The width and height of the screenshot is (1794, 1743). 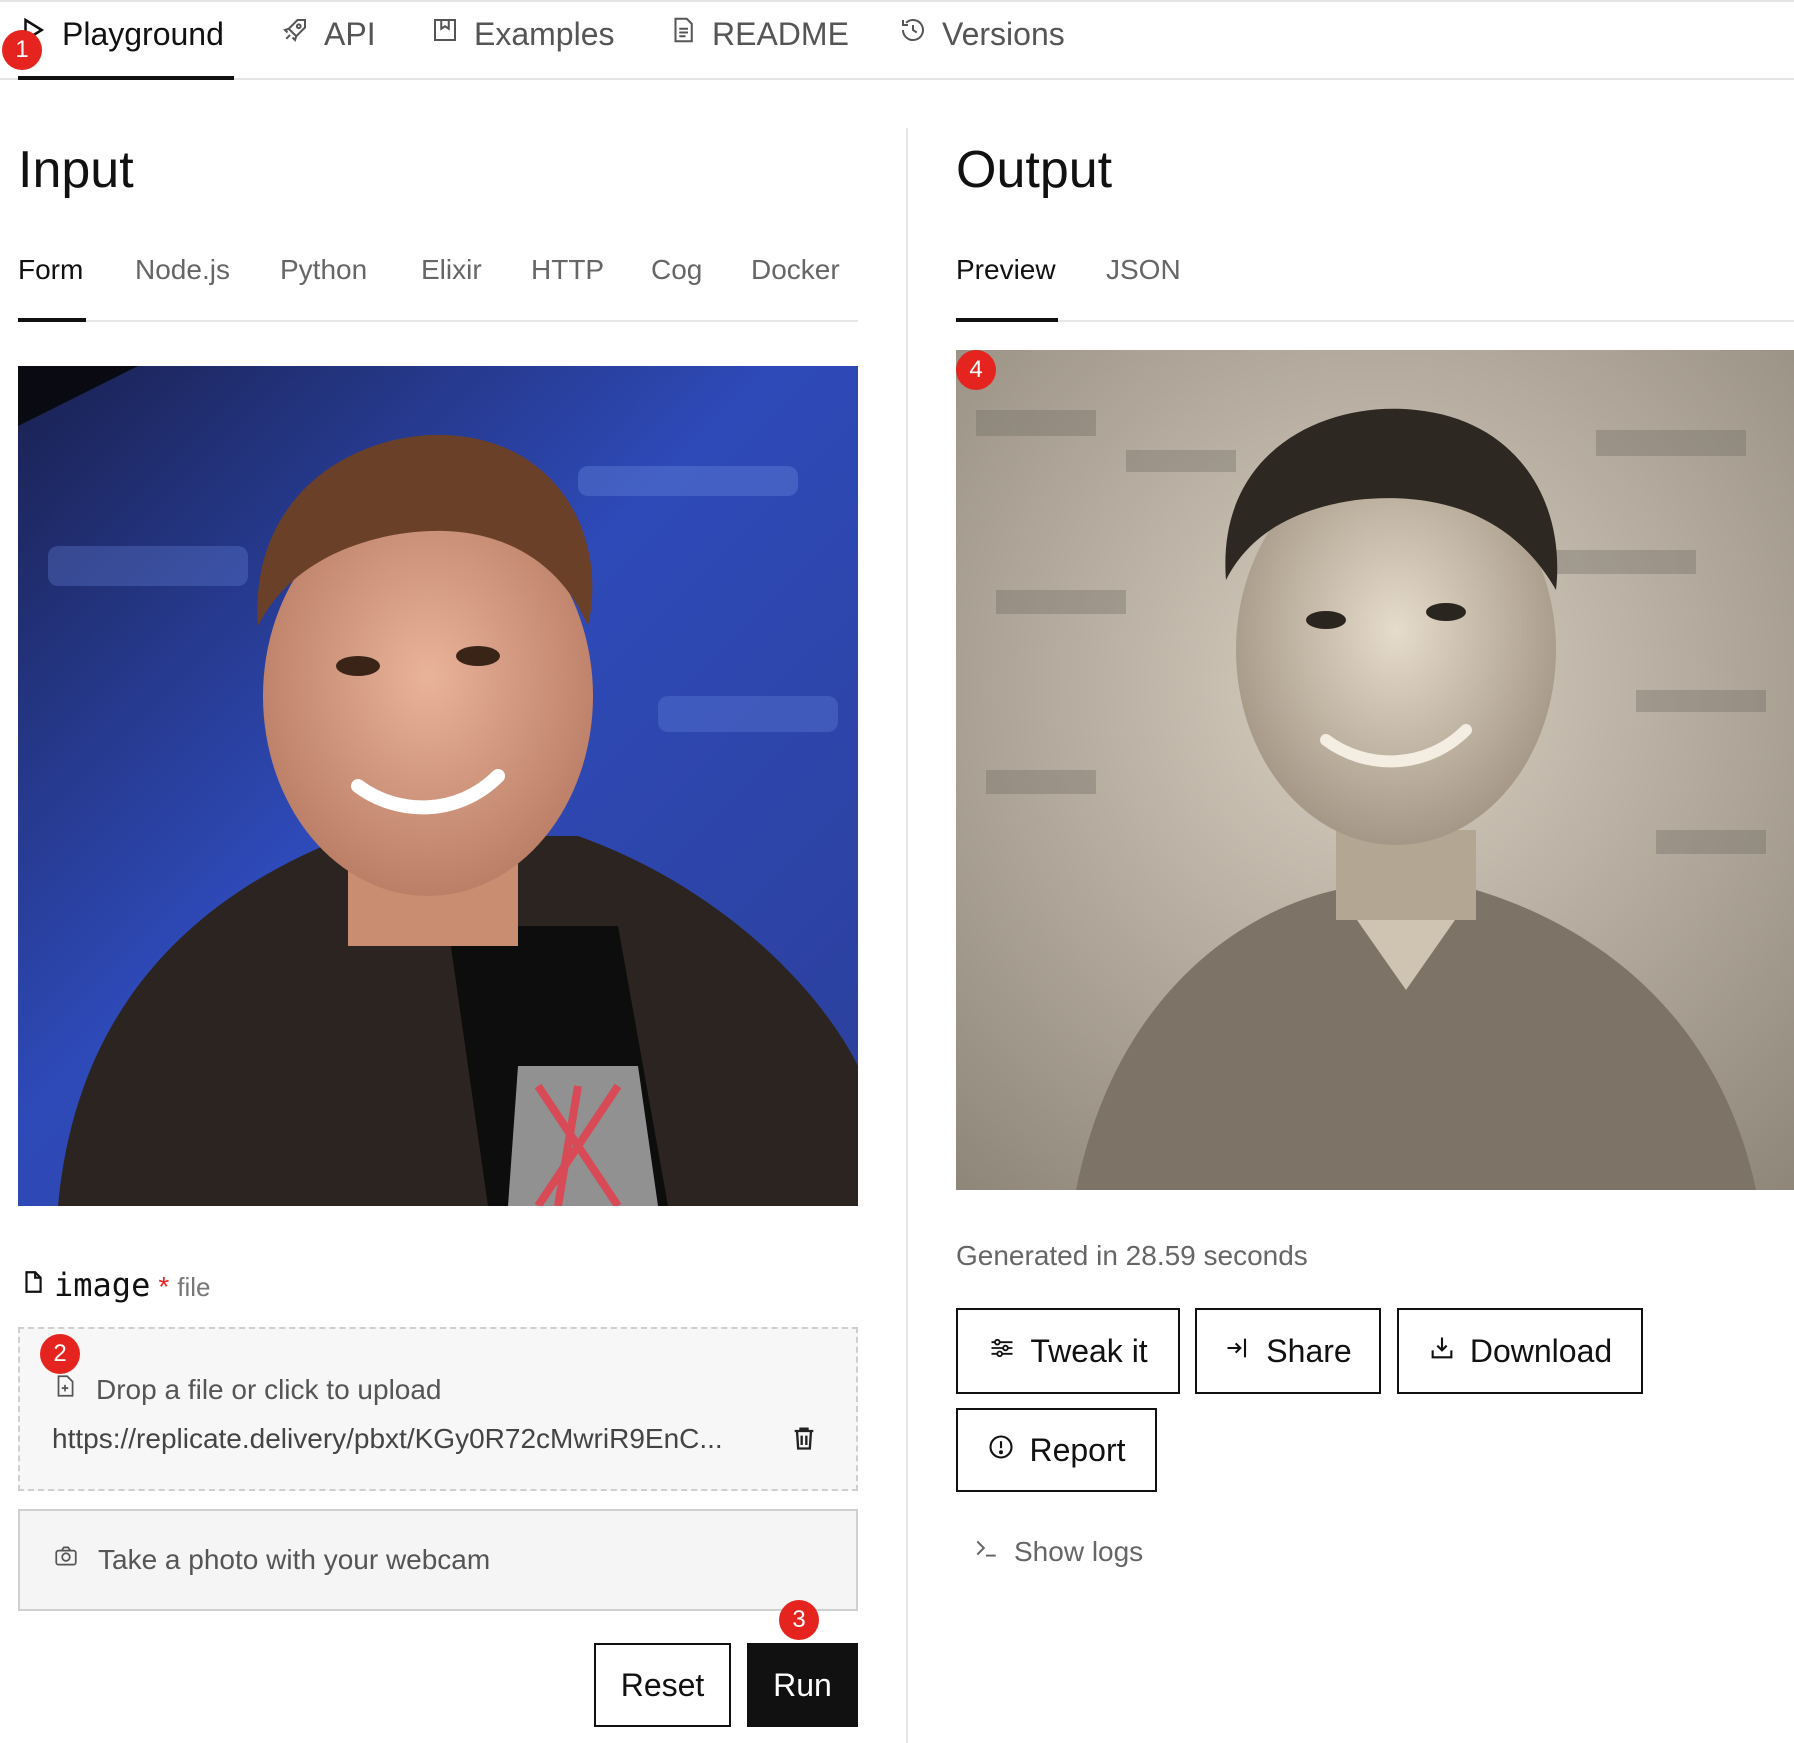 I want to click on tab-json: JSON, so click(x=1143, y=270).